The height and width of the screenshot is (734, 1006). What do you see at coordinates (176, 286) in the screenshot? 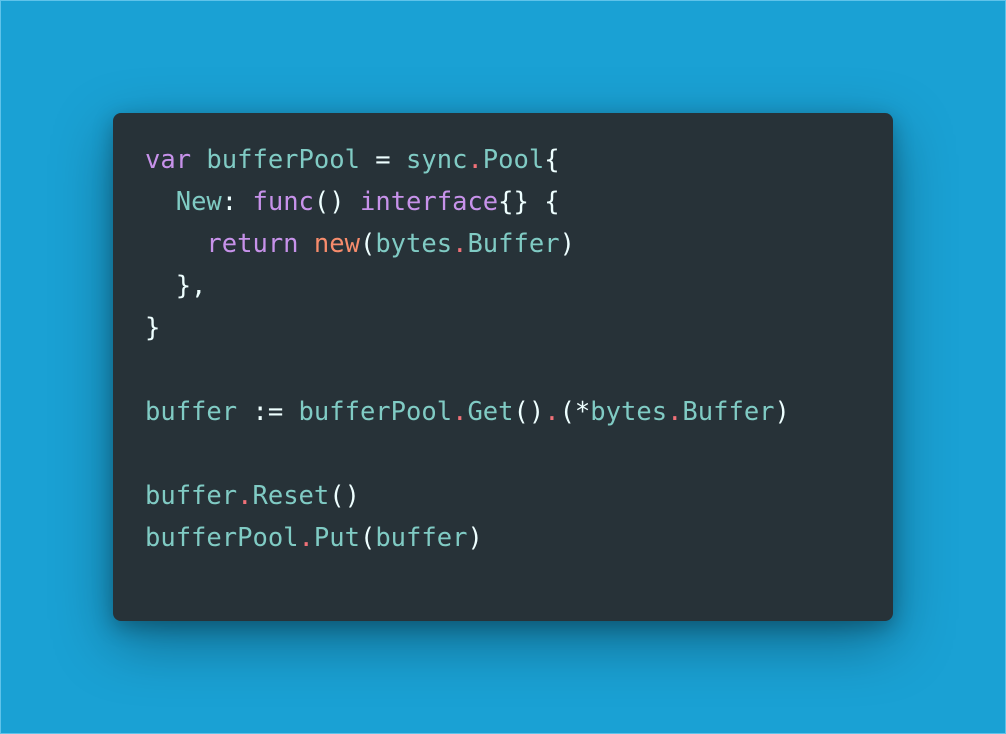
I see `code-token: },` at bounding box center [176, 286].